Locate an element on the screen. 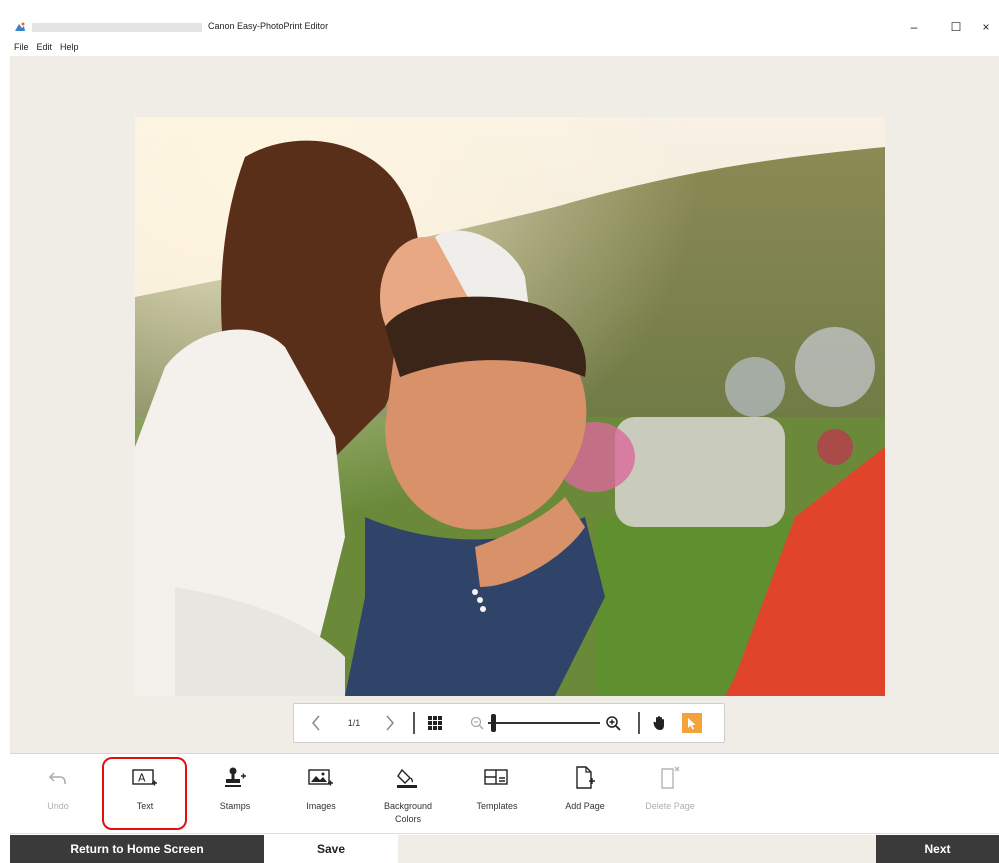 Image resolution: width=999 pixels, height=863 pixels. next-button: Next is located at coordinates (937, 849).